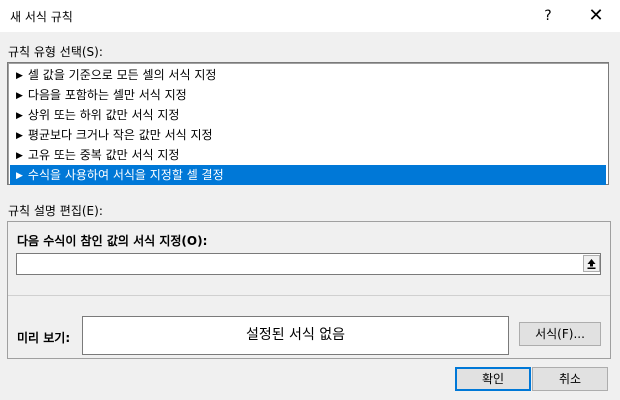  What do you see at coordinates (308, 175) in the screenshot?
I see `rule-type-item-selected: ▶ 수식을 사용하여 서식을 지정할 셀 결정` at bounding box center [308, 175].